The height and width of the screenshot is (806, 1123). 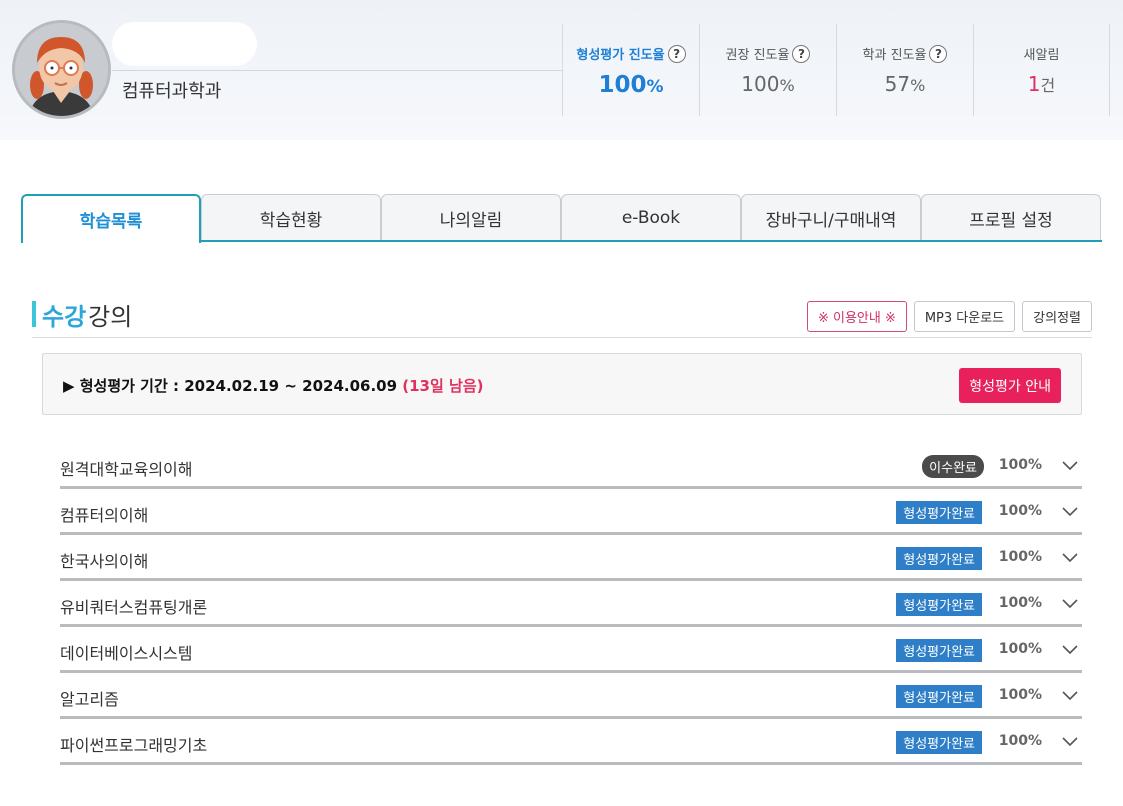 I want to click on stat-unit: 건, so click(x=1048, y=85).